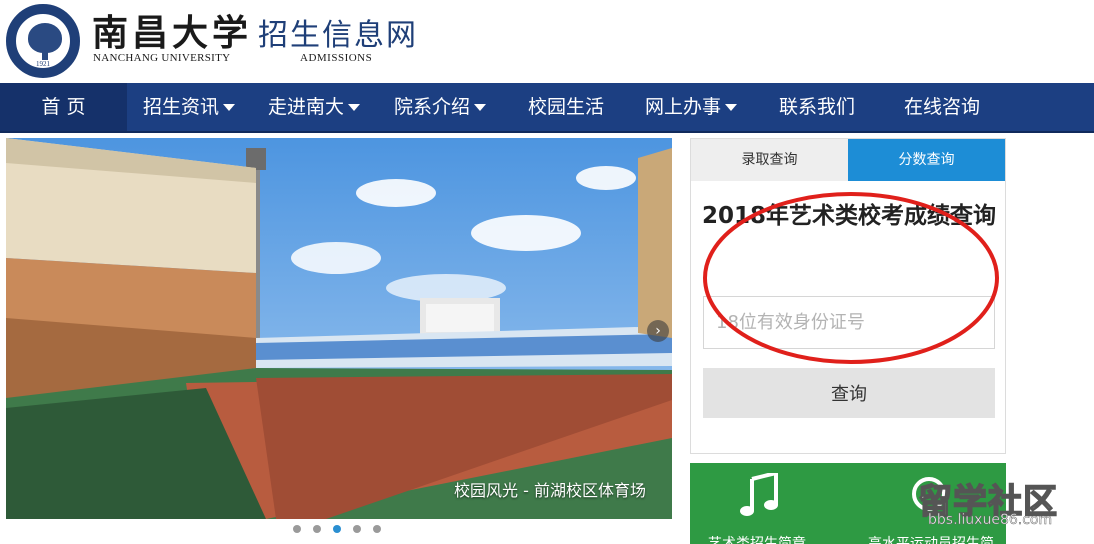  Describe the element at coordinates (926, 160) in the screenshot. I see `tab-score-query: 分数查询` at that location.